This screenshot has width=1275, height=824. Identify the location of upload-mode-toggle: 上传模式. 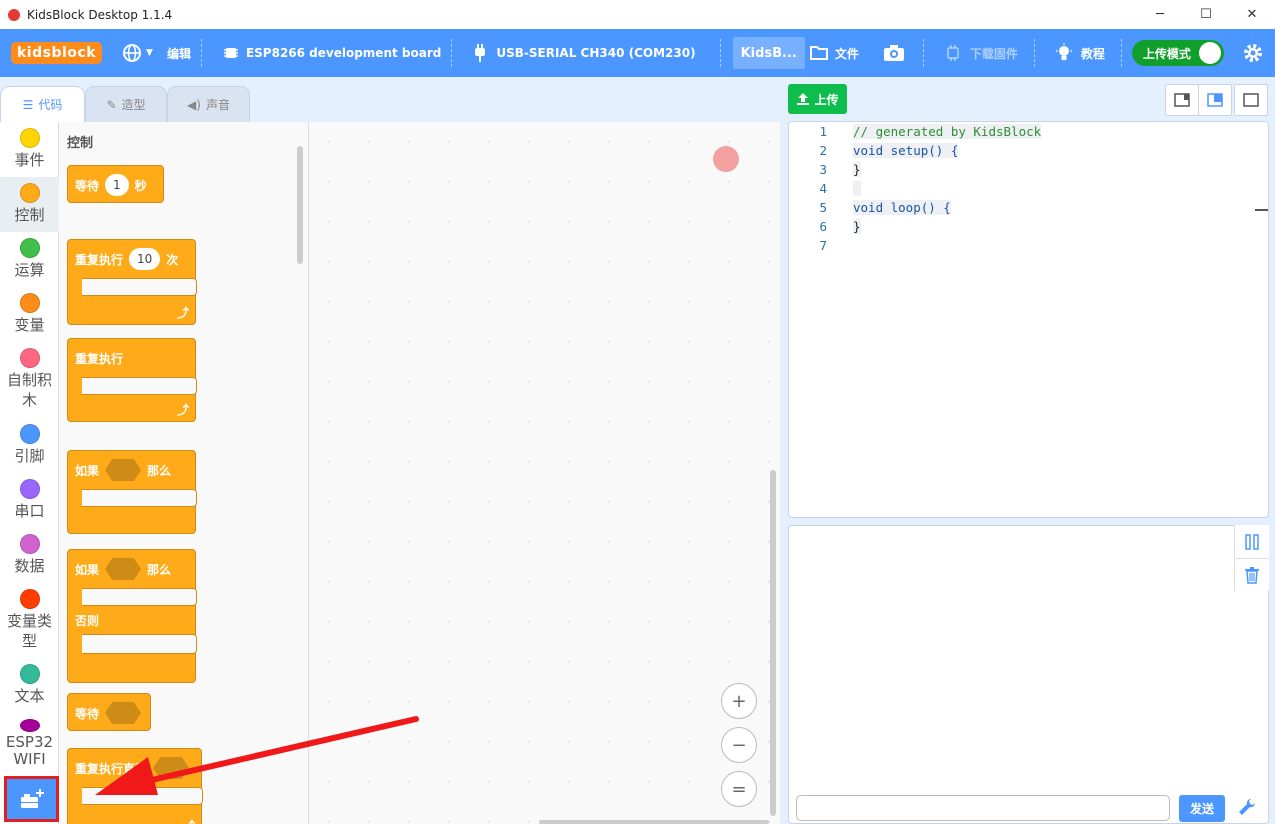
(1177, 53).